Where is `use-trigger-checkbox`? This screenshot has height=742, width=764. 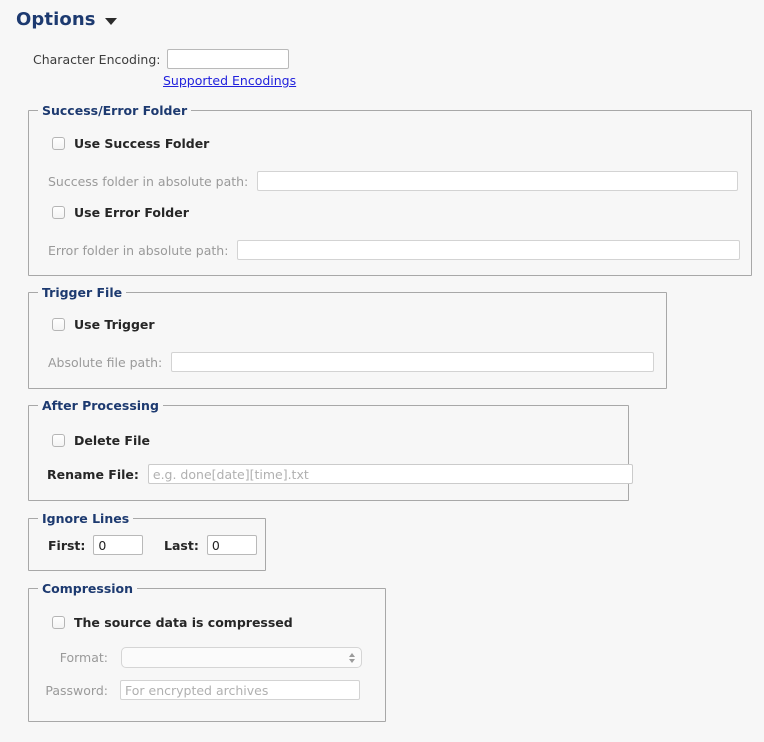
use-trigger-checkbox is located at coordinates (58, 324).